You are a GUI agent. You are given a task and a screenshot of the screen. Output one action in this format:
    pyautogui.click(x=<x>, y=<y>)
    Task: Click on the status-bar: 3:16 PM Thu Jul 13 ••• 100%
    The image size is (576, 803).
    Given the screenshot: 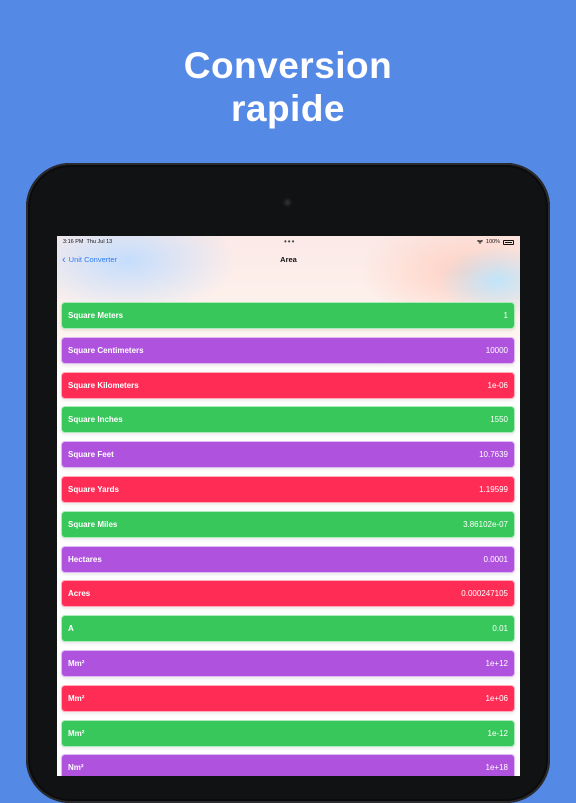 What is the action you would take?
    pyautogui.click(x=288, y=242)
    